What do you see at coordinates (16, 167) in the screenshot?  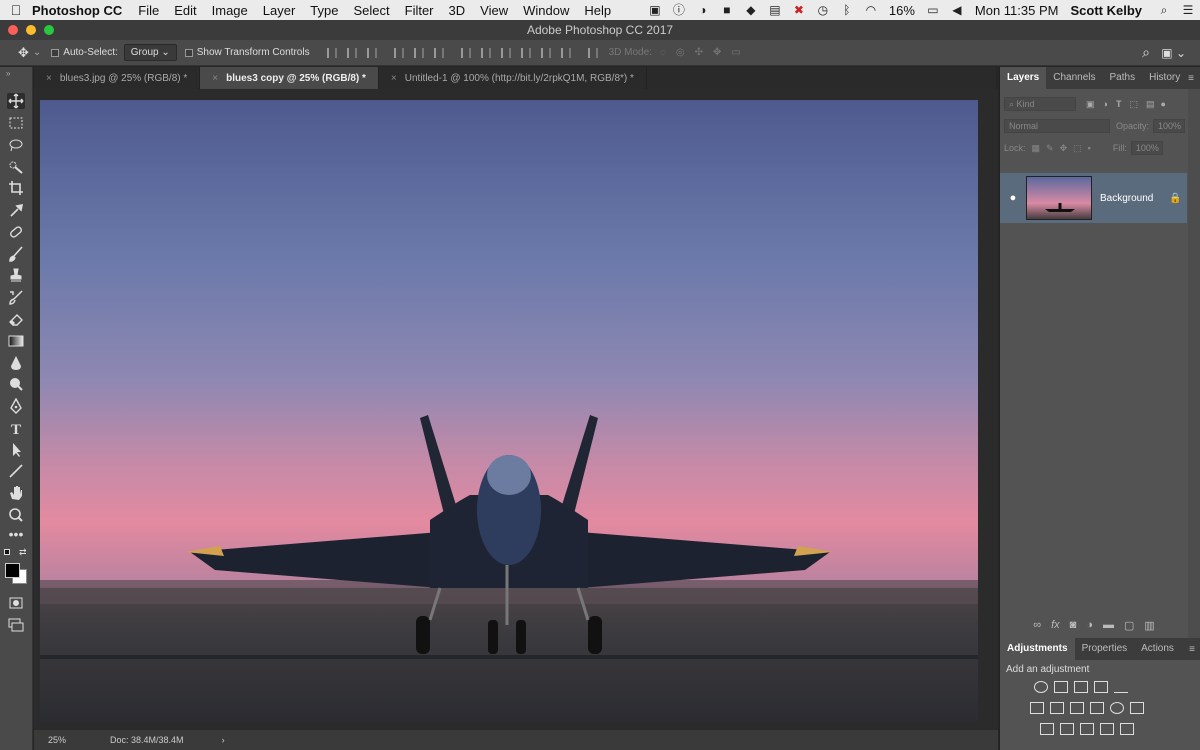 I see `quick-selection-tool-icon` at bounding box center [16, 167].